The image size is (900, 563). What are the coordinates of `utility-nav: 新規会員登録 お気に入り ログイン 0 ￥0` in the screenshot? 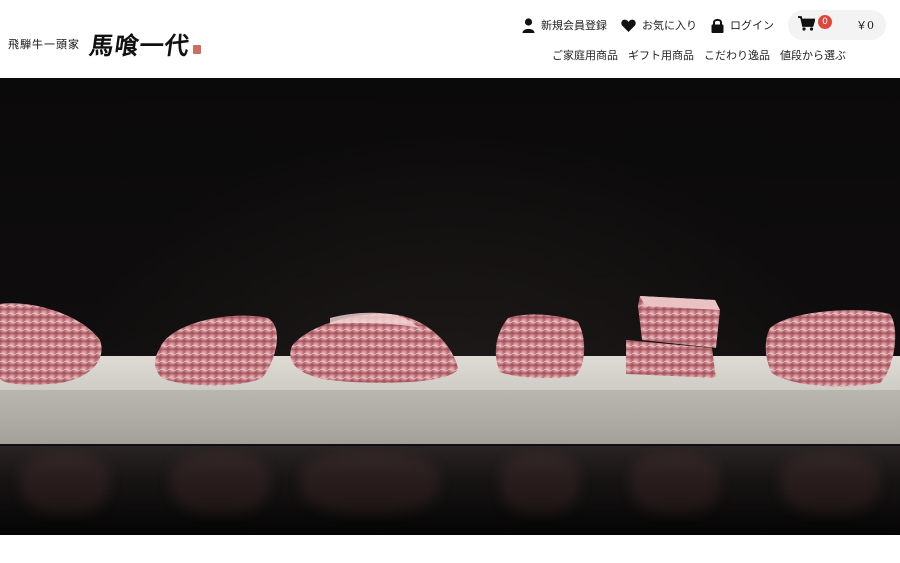 It's located at (704, 25).